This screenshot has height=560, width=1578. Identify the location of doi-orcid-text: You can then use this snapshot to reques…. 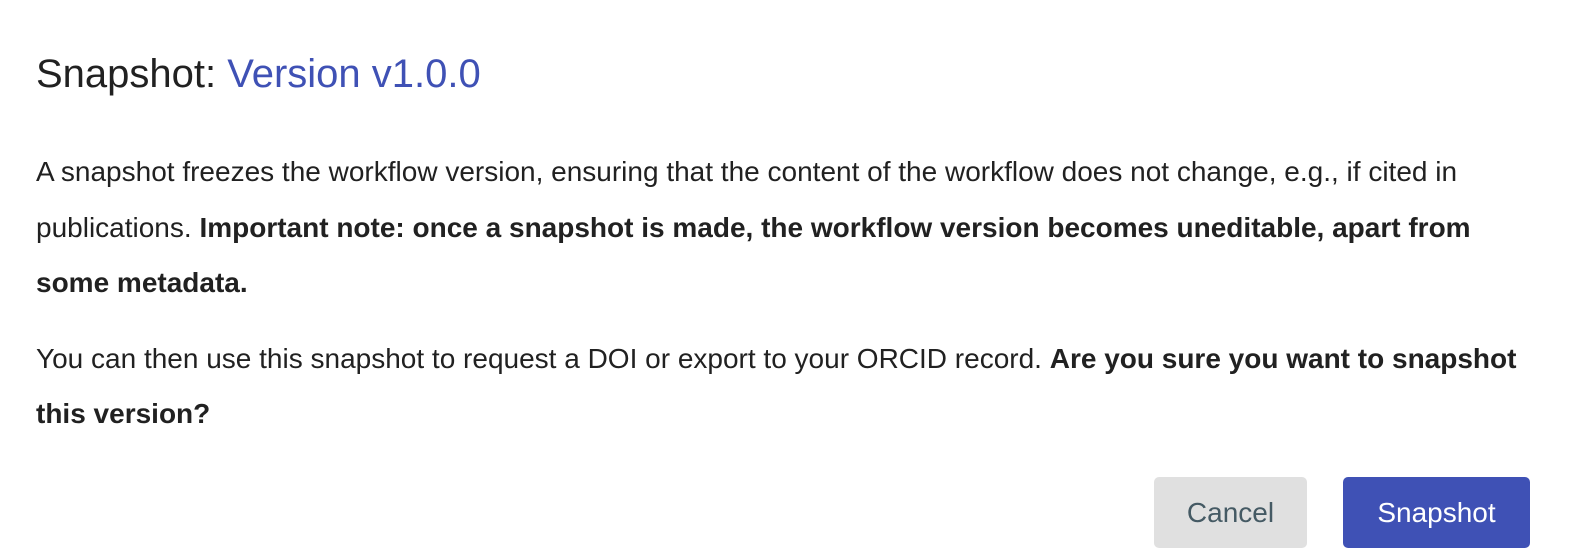
(543, 358).